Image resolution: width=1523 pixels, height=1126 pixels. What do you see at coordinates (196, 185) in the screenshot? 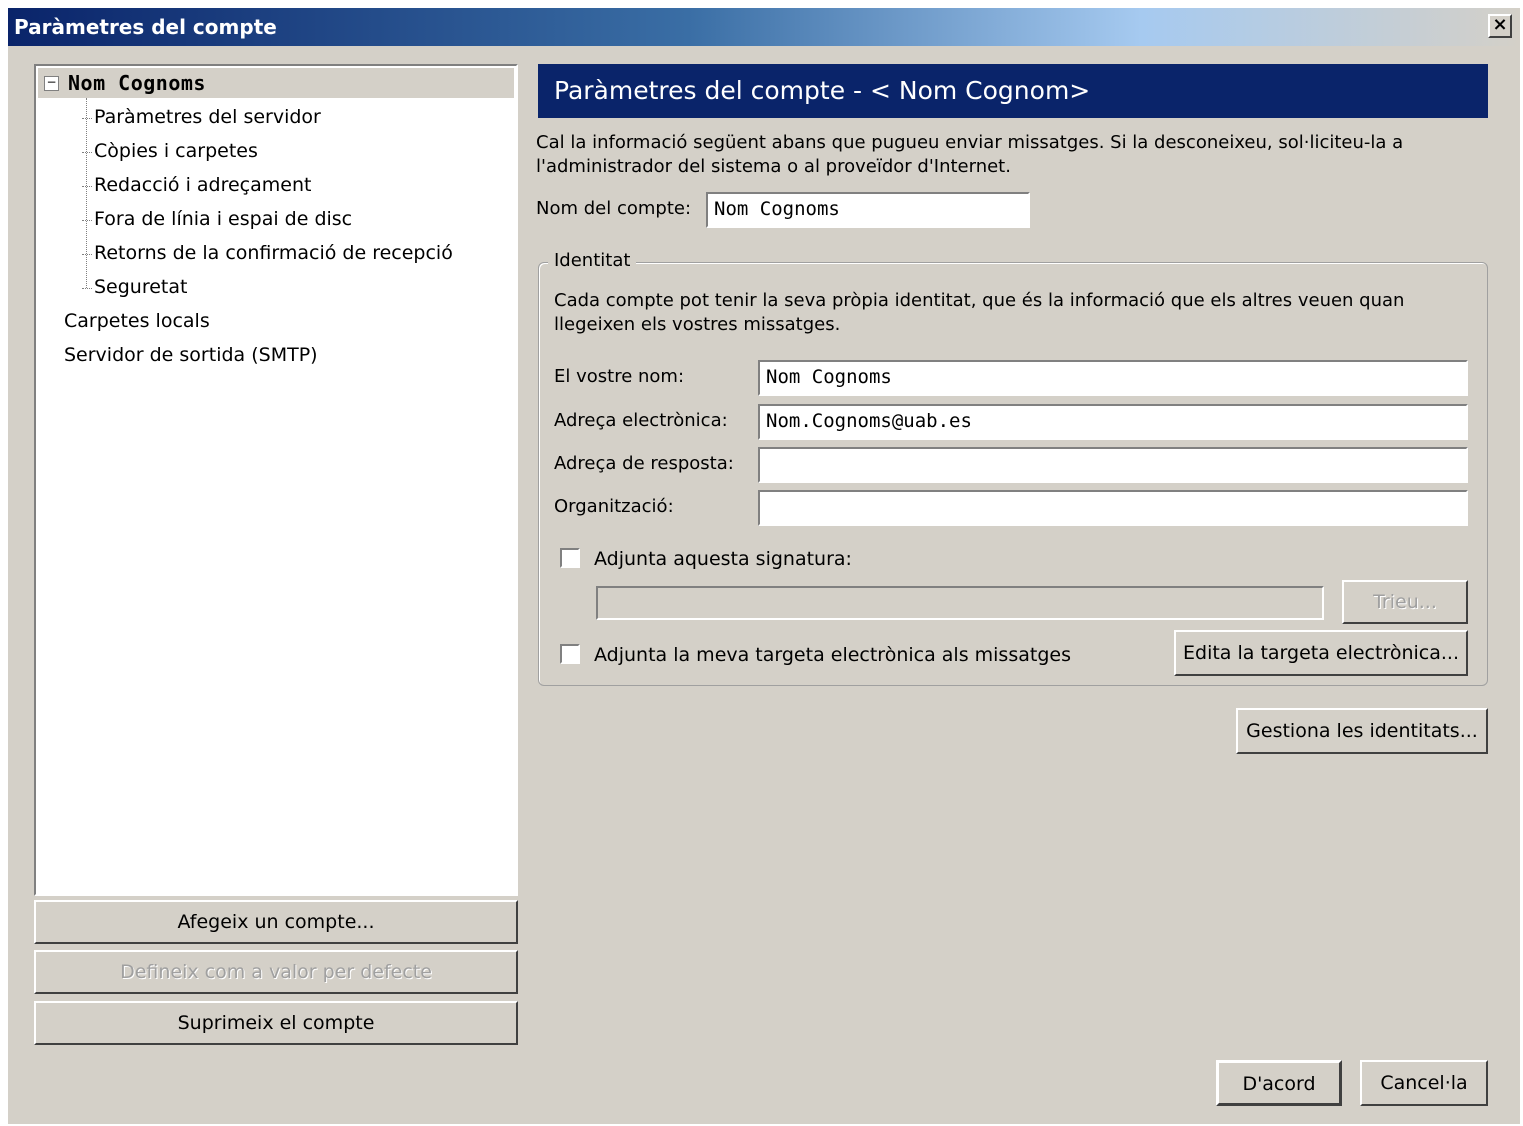
I see `tree-item-composition: Redacció i adreçament` at bounding box center [196, 185].